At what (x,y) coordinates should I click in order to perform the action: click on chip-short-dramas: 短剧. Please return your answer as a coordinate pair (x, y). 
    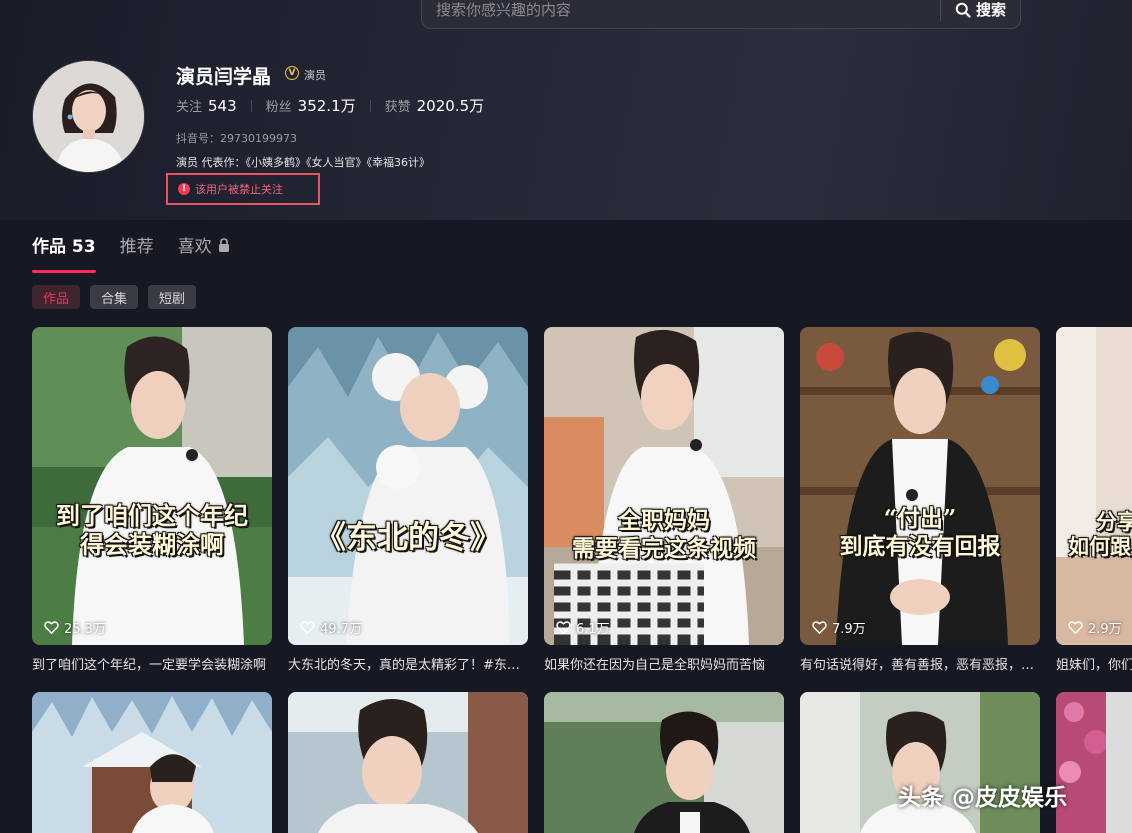
    Looking at the image, I should click on (172, 297).